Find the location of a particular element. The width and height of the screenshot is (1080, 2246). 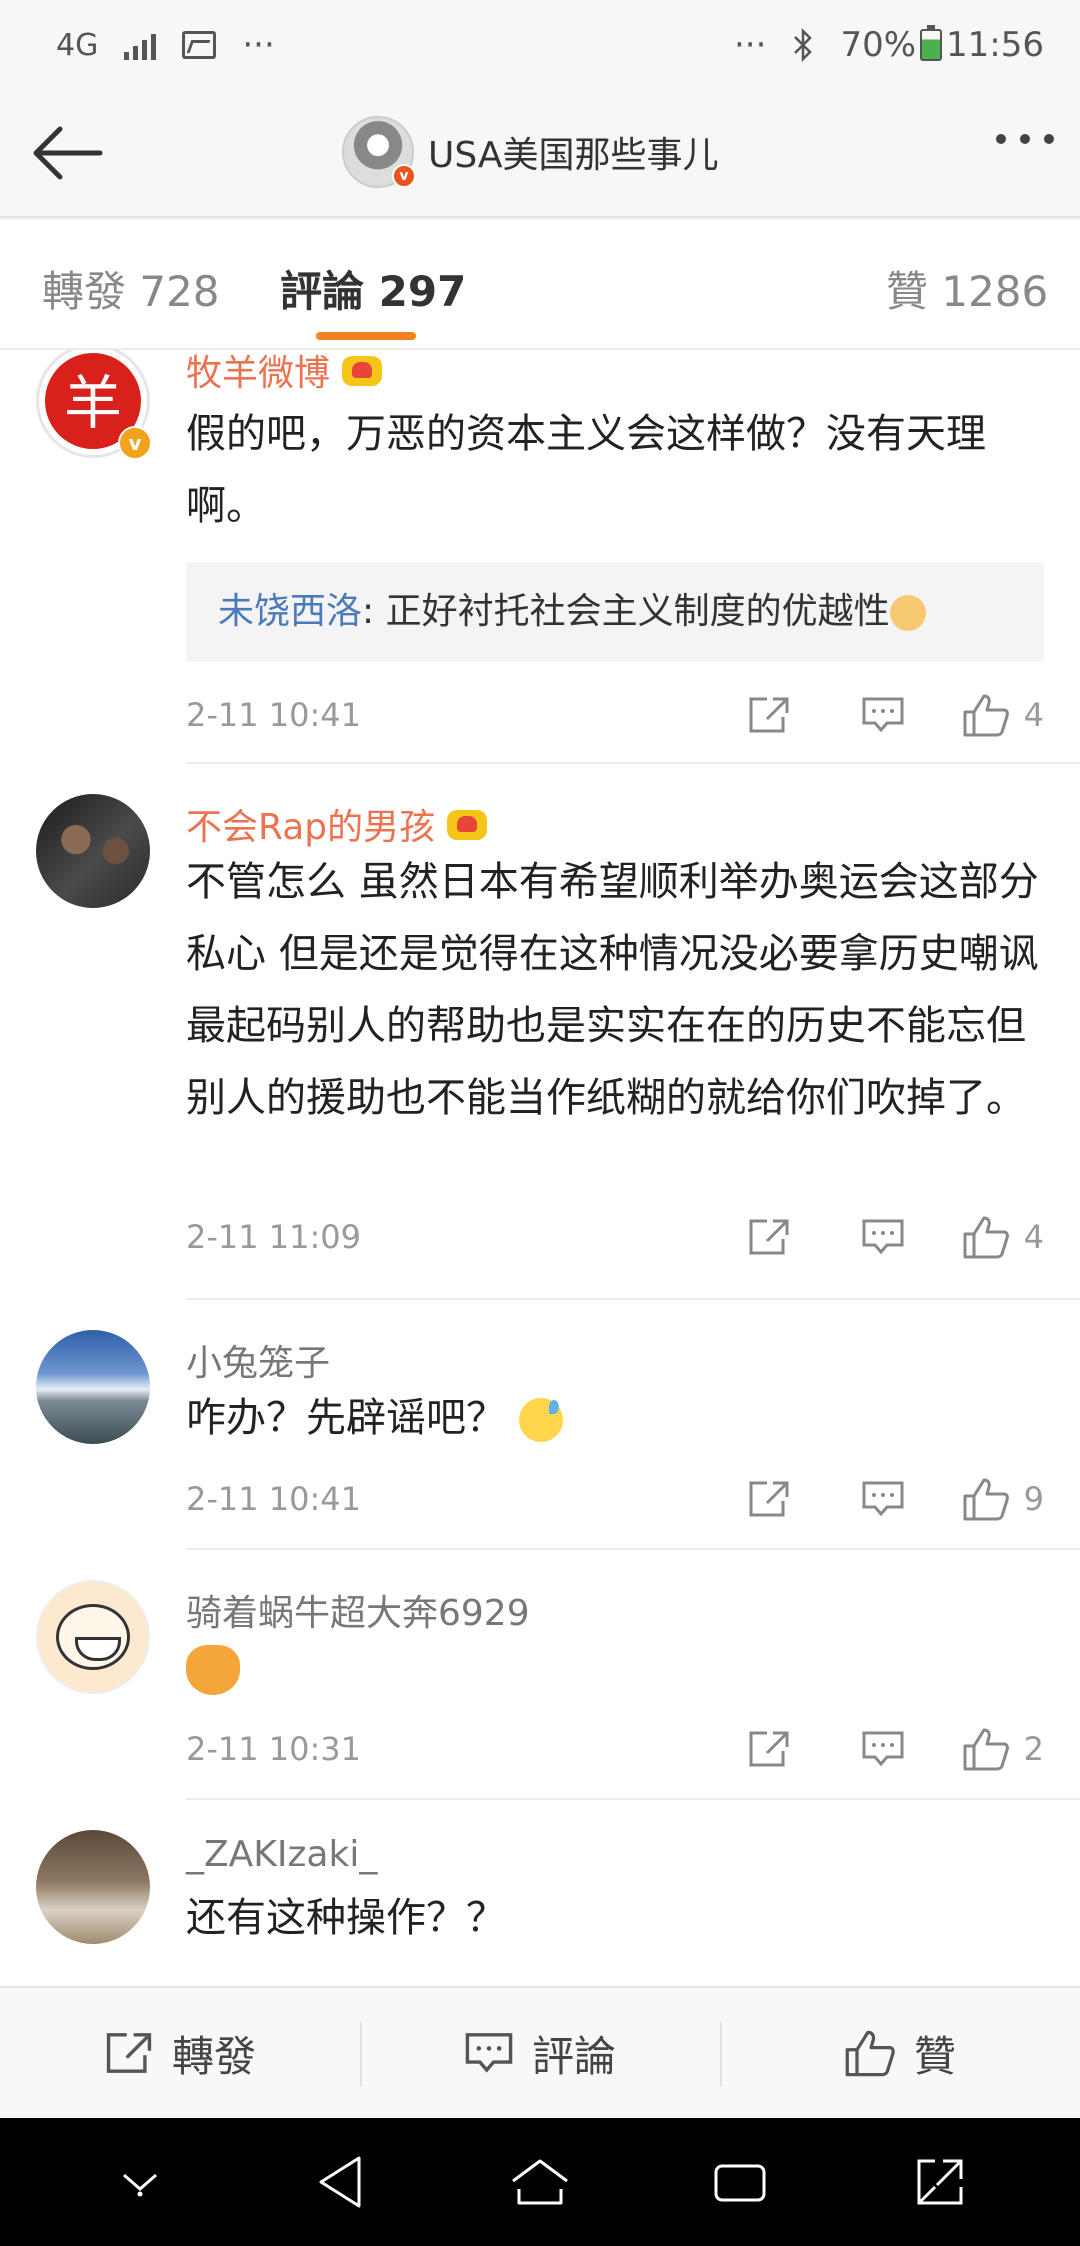

author-name: 骑着蜗牛超大奔6929 is located at coordinates (358, 1613).